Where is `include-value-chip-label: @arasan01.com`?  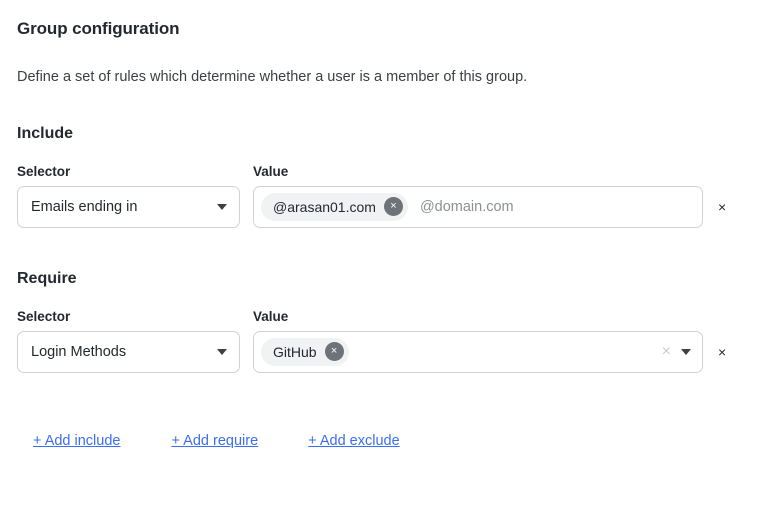
include-value-chip-label: @arasan01.com is located at coordinates (324, 206).